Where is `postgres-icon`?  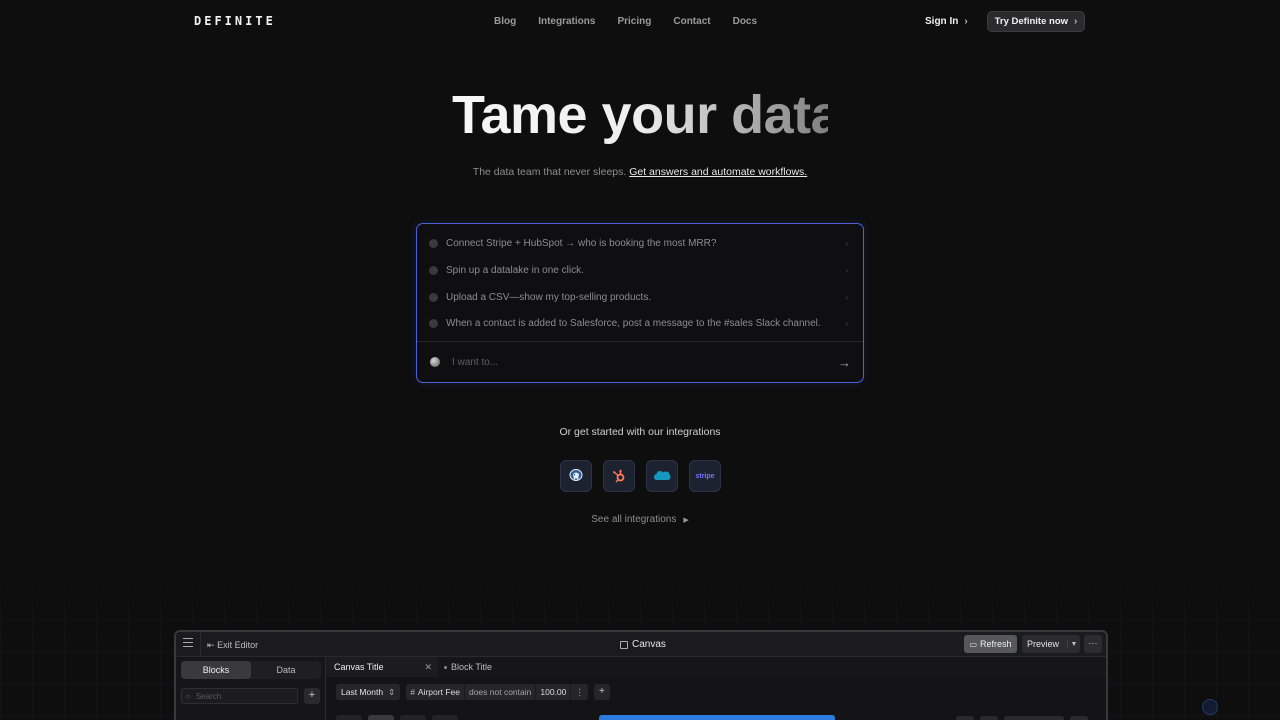 postgres-icon is located at coordinates (576, 476).